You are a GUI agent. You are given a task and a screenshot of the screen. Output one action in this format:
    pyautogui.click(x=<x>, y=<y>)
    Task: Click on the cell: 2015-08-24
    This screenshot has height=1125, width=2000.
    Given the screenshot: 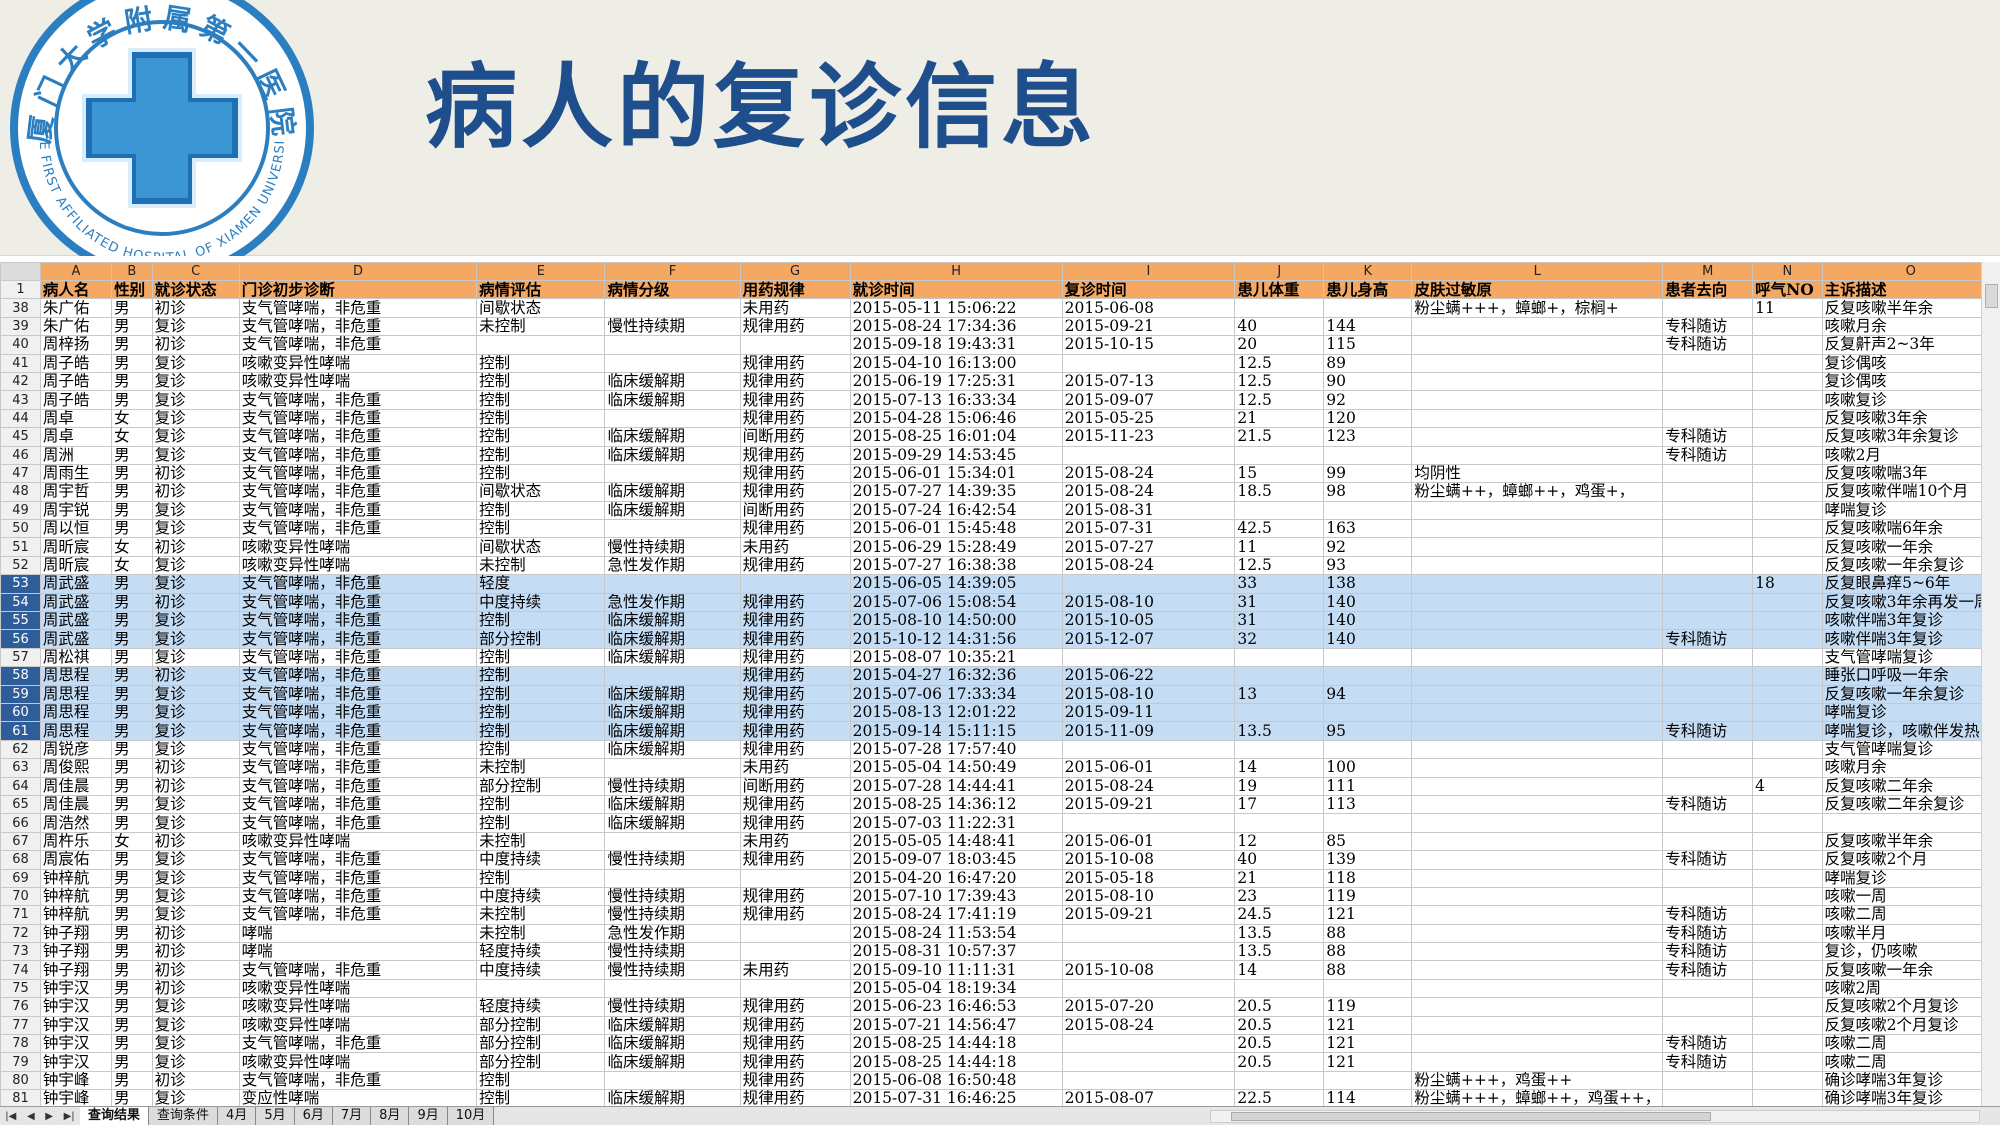 What is the action you would take?
    pyautogui.click(x=1148, y=786)
    